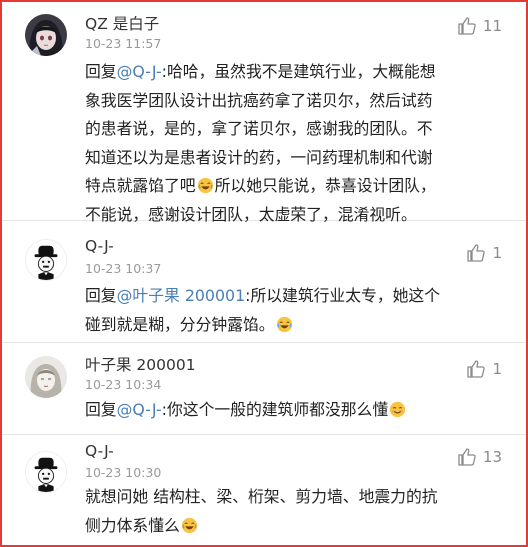 Image resolution: width=528 pixels, height=547 pixels. I want to click on text-line: :你这个一般的建筑师都没那么懂, so click(275, 409).